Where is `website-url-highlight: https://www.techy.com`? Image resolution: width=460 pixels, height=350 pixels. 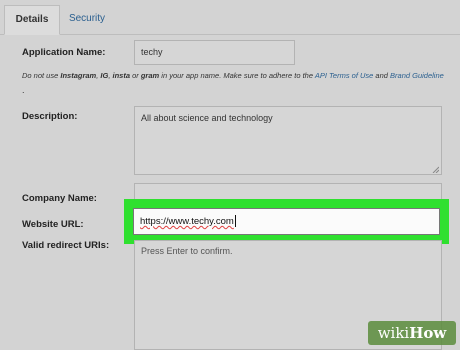
website-url-highlight: https://www.techy.com is located at coordinates (286, 221).